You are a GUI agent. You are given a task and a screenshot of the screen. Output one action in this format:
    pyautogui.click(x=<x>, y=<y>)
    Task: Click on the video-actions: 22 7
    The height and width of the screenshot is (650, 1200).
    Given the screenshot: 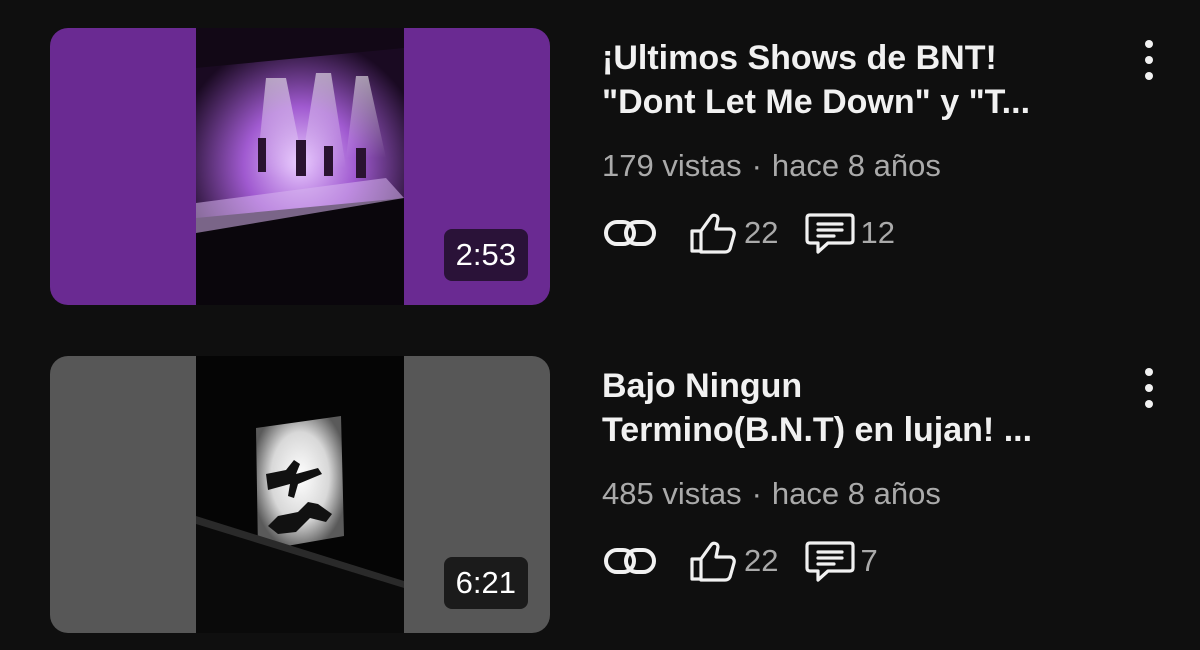 What is the action you would take?
    pyautogui.click(x=740, y=561)
    